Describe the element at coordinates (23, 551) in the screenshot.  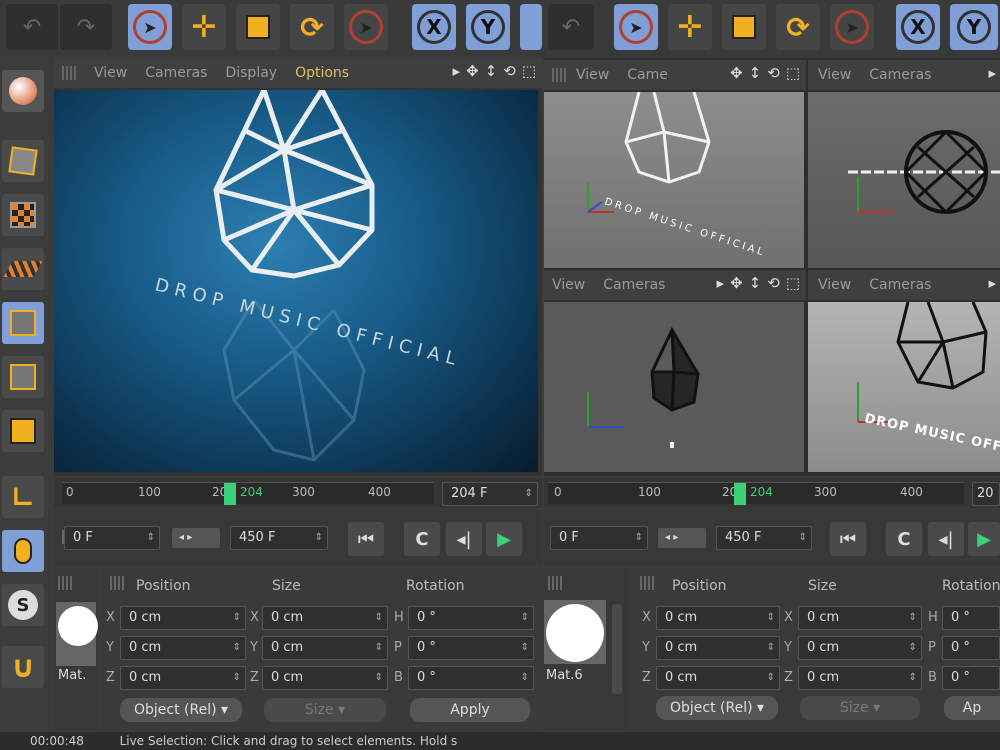
I see `tweak-mode-button` at that location.